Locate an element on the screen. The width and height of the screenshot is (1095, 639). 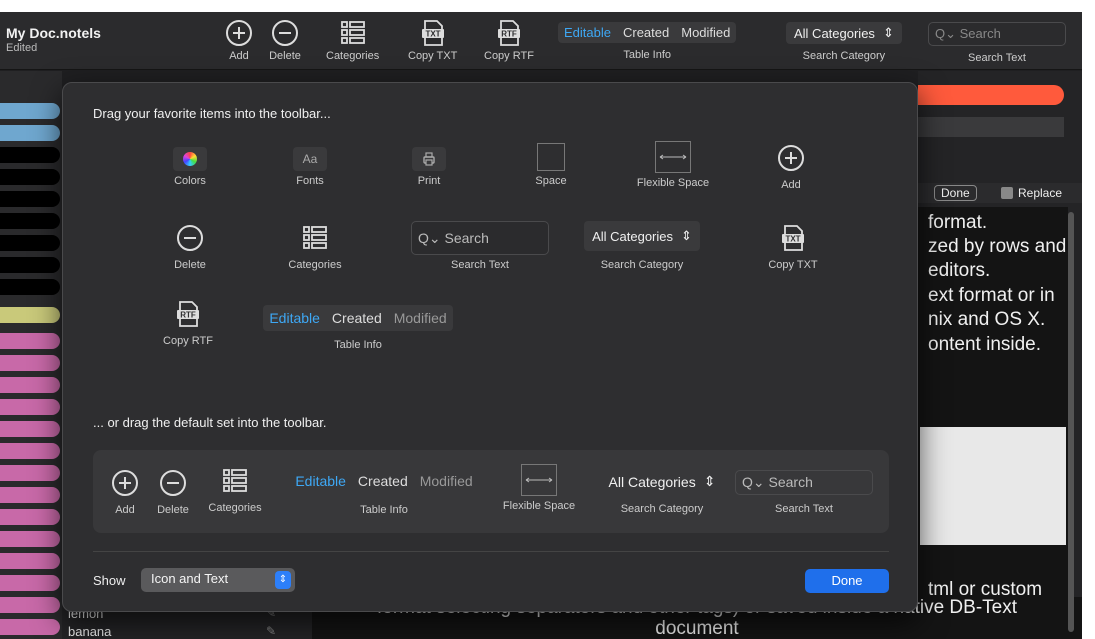
palette-add: Add is located at coordinates (791, 166).